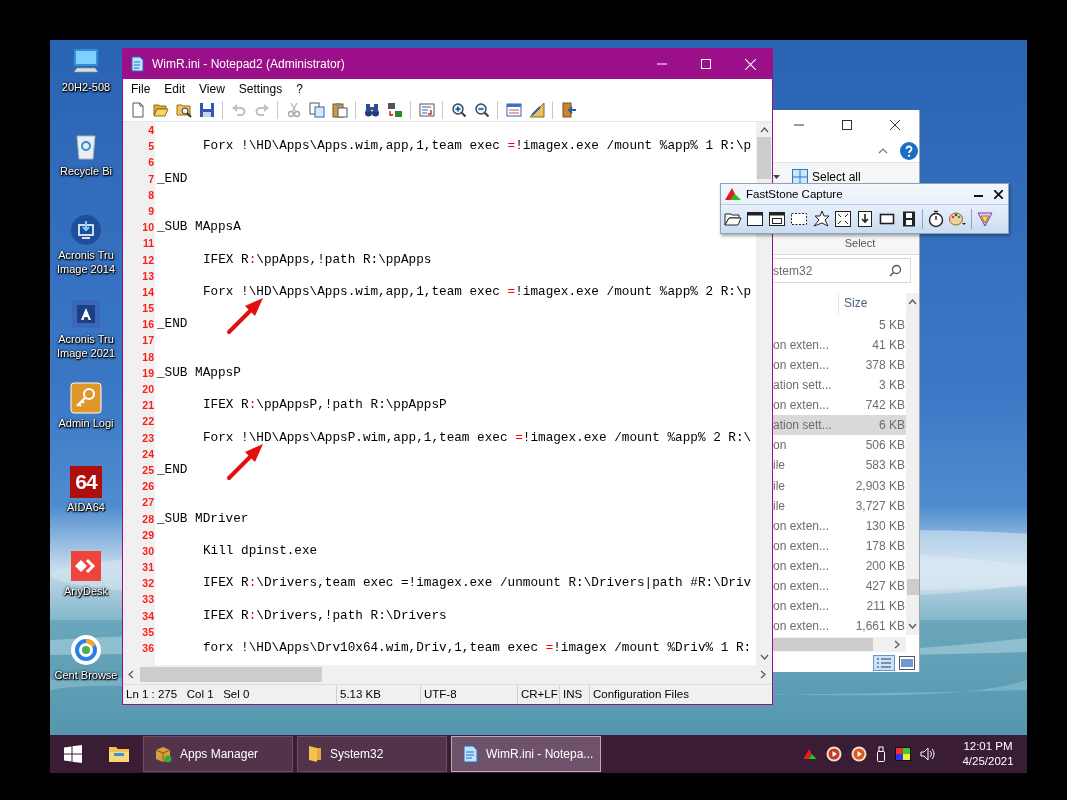 The width and height of the screenshot is (1067, 800). Describe the element at coordinates (260, 88) in the screenshot. I see `menu-item: Settings` at that location.